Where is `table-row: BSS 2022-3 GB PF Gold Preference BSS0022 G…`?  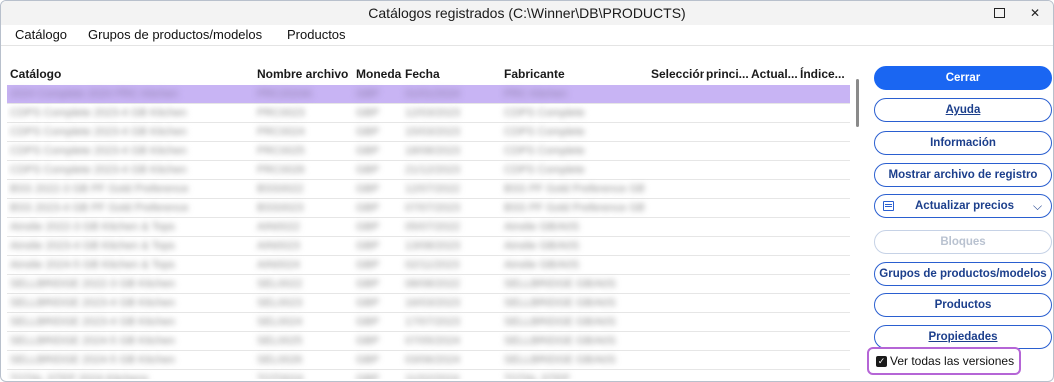
table-row: BSS 2022-3 GB PF Gold Preference BSS0022 G… is located at coordinates (428, 189).